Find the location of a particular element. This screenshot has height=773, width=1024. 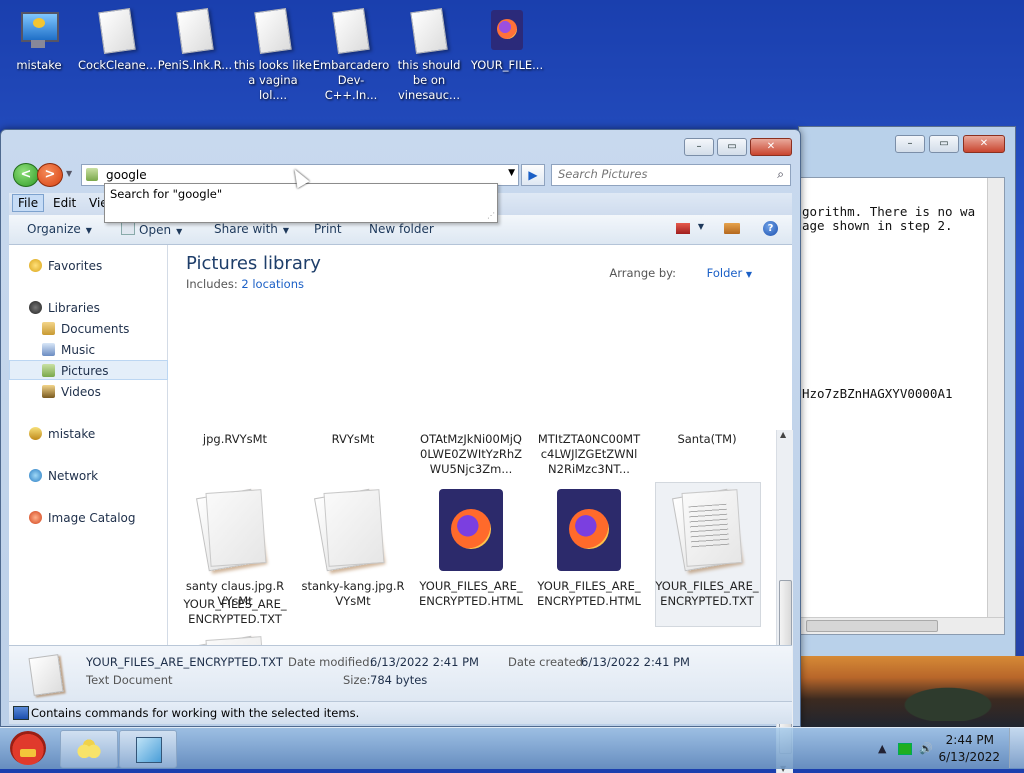

angry-bird-start-icon is located at coordinates (28, 748).